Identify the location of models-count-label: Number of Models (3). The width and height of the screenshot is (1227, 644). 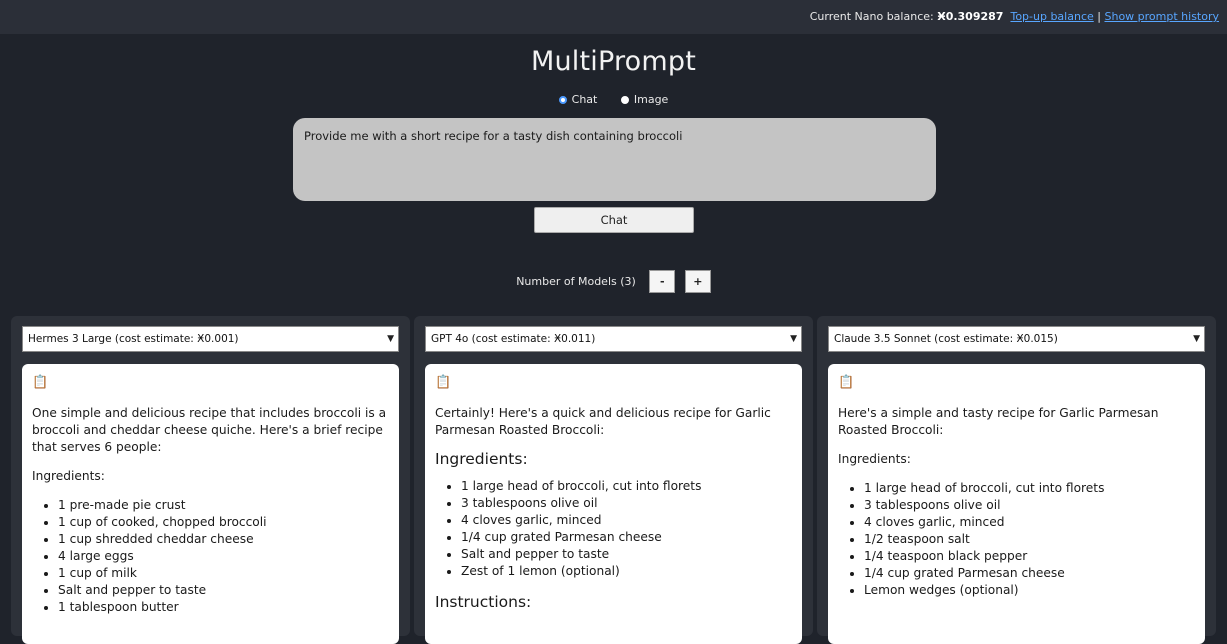
(576, 281).